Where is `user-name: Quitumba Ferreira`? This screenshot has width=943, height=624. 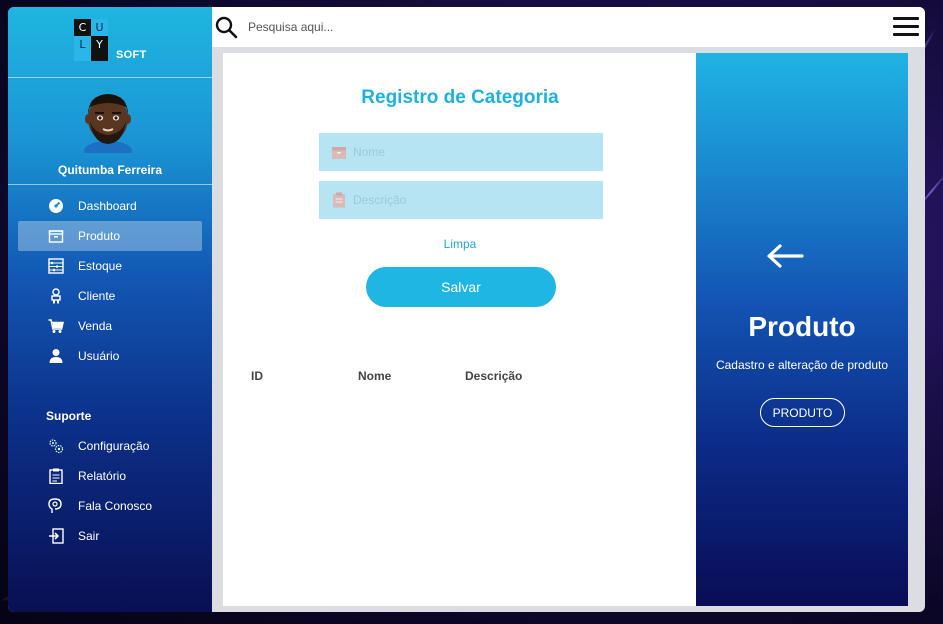
user-name: Quitumba Ferreira is located at coordinates (110, 170).